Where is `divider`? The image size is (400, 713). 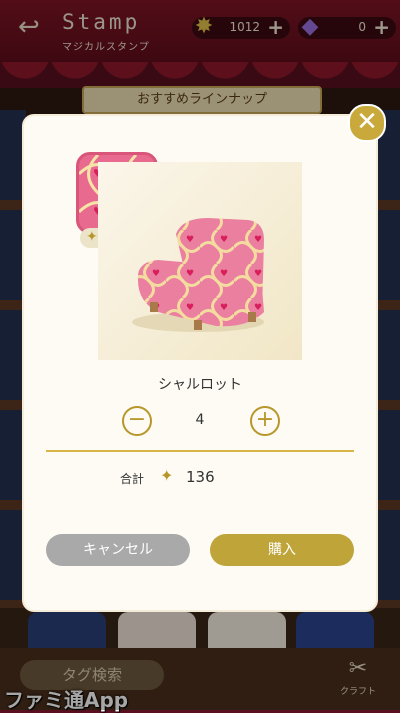 divider is located at coordinates (200, 451).